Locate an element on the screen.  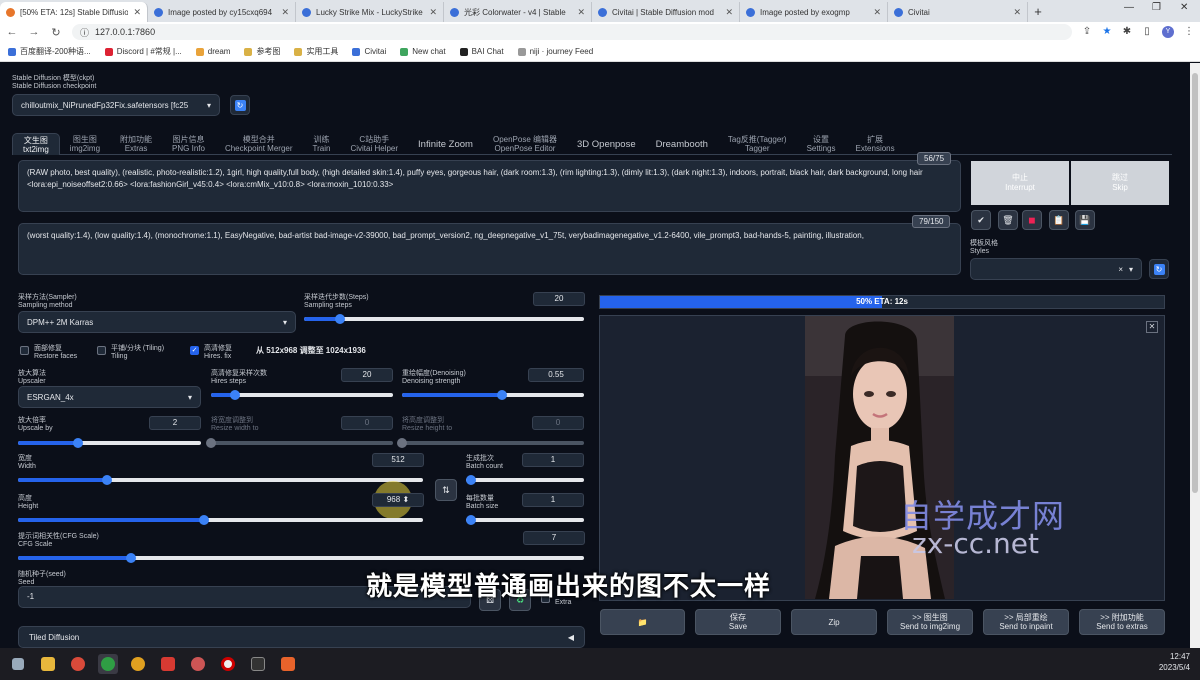
width-input: 512 is located at coordinates (398, 460).